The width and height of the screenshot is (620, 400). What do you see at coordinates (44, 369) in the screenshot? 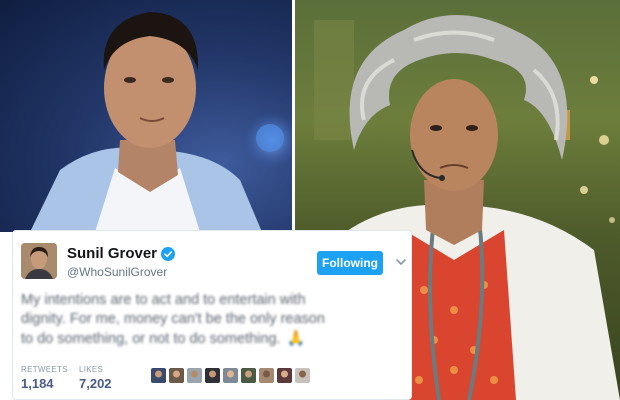
I see `retweets-label: RETWEETS` at bounding box center [44, 369].